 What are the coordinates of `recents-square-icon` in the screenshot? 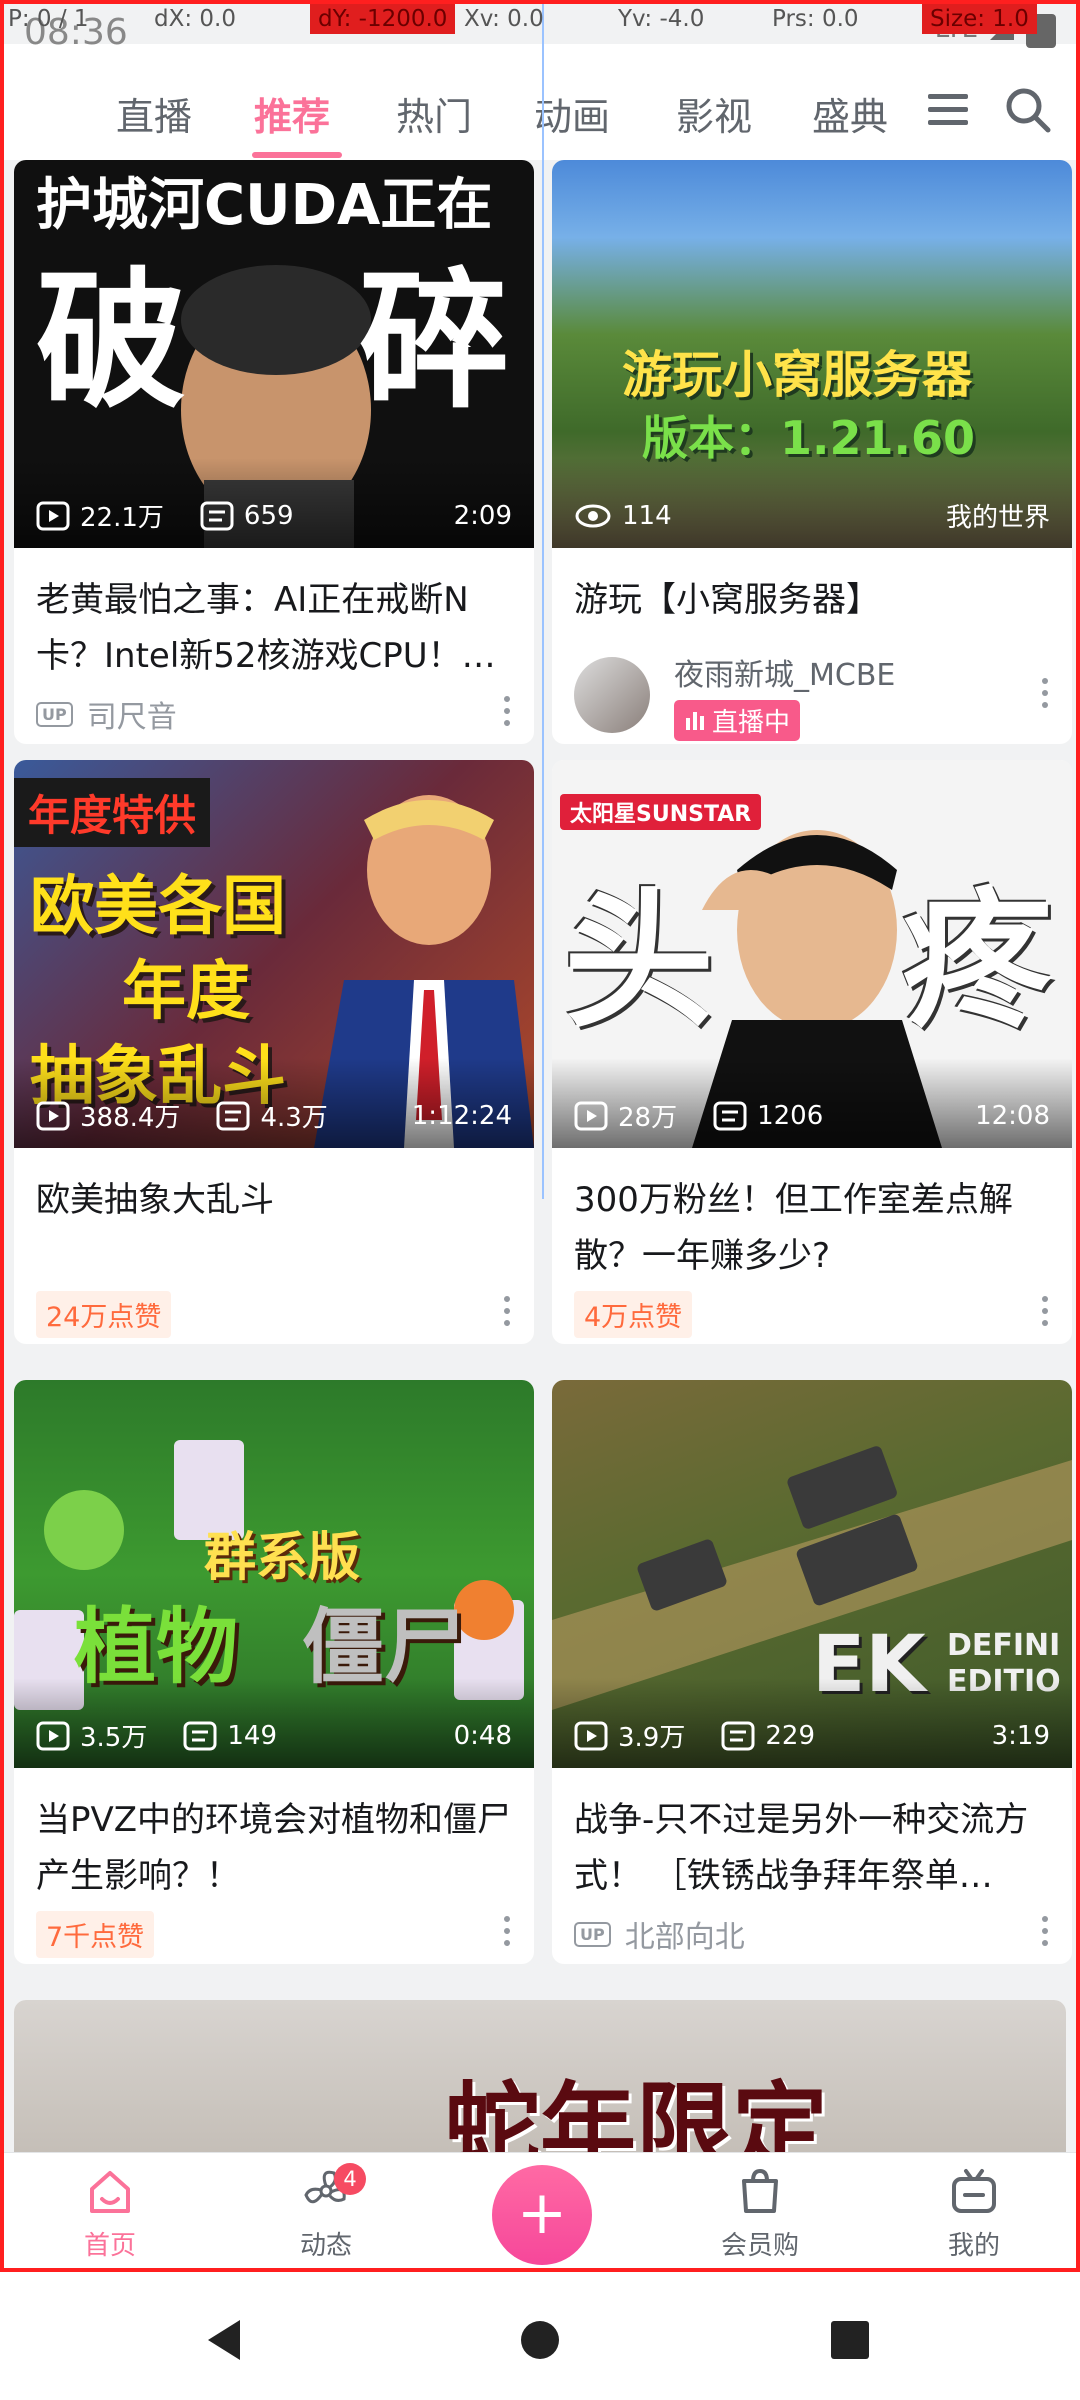 It's located at (850, 2342).